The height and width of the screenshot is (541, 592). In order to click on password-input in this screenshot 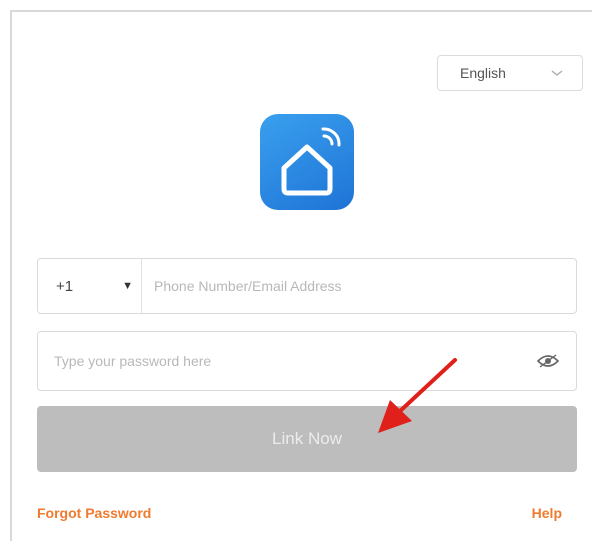, I will do `click(283, 361)`.